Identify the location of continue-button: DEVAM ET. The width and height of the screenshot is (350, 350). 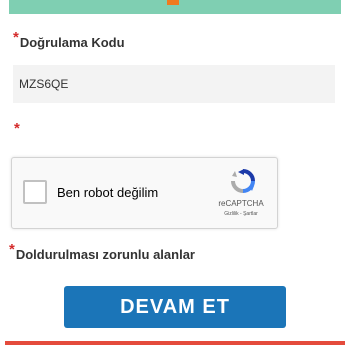
(175, 307).